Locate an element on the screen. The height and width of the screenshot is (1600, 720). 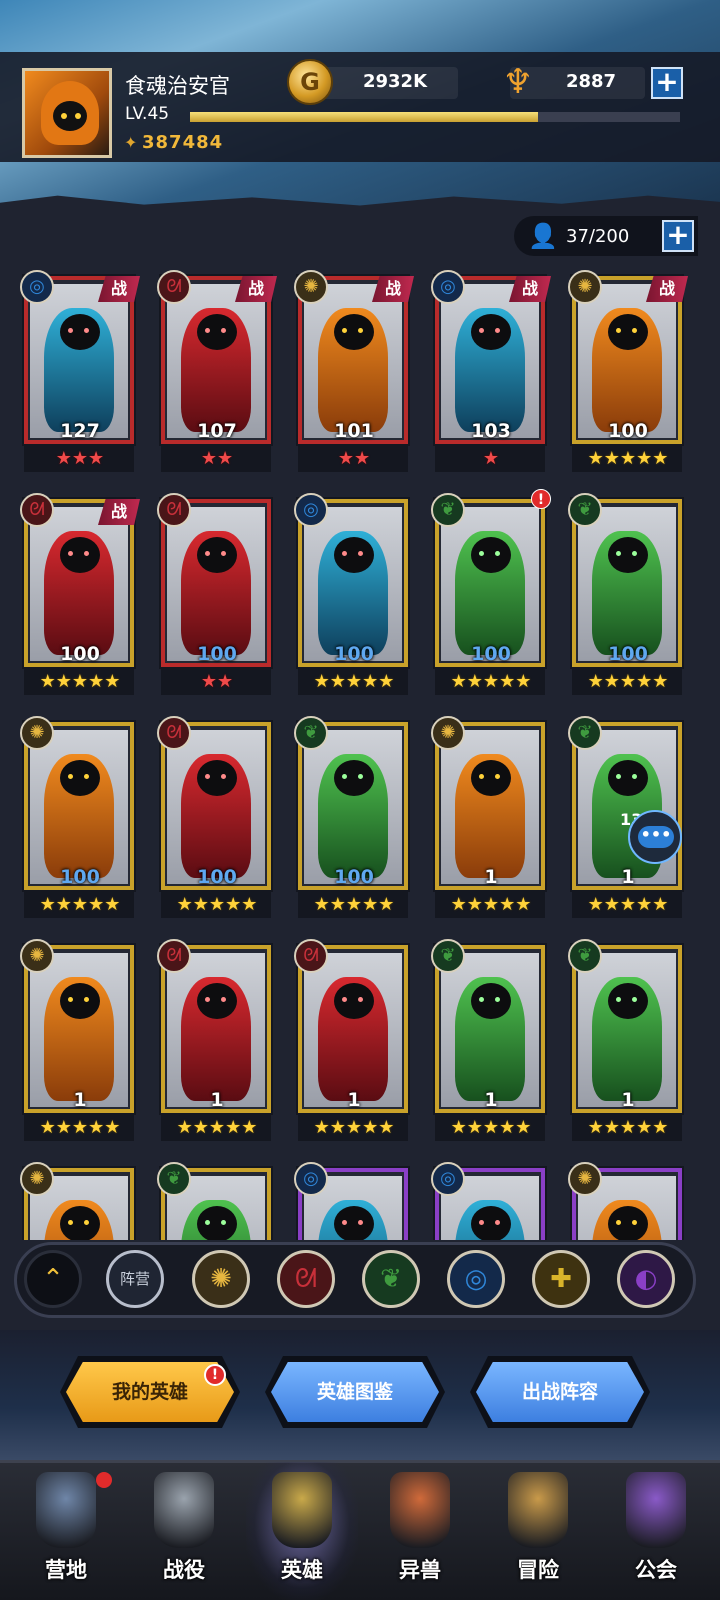
gem-value: 2887 is located at coordinates (591, 81).